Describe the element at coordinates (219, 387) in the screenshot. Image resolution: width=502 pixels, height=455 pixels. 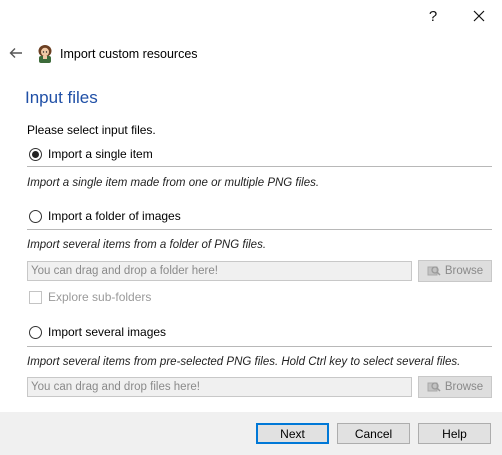
I see `files-drop-field: You can drag and drop files here!` at that location.